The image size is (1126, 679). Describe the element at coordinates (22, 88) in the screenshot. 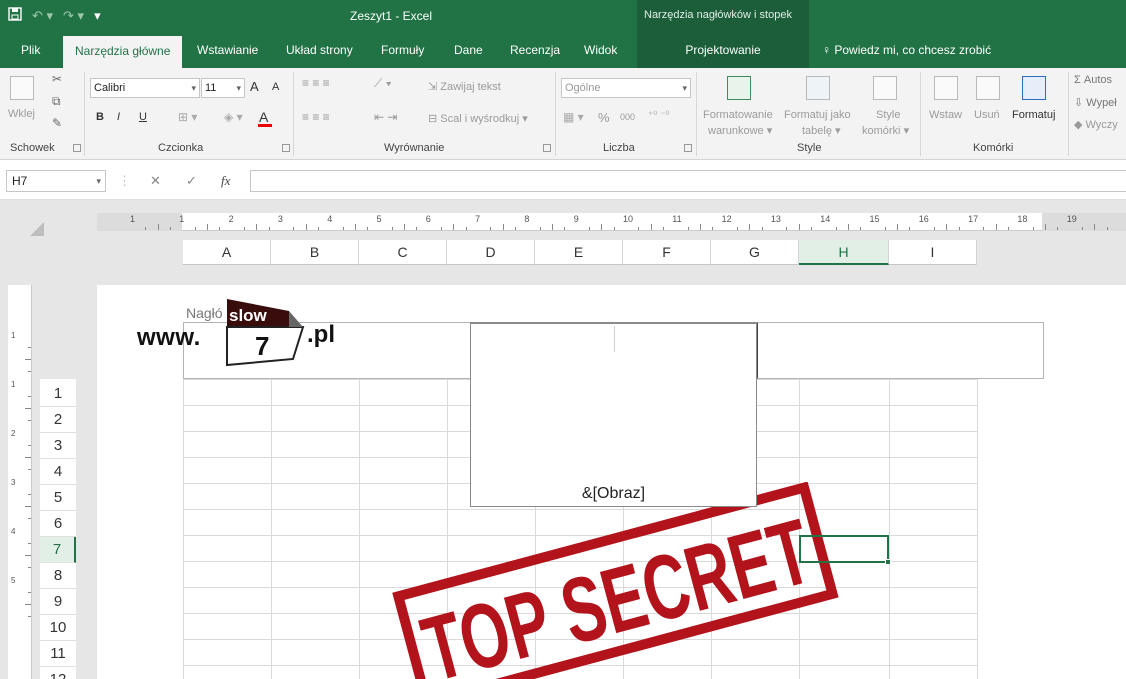

I see `paste-icon` at that location.